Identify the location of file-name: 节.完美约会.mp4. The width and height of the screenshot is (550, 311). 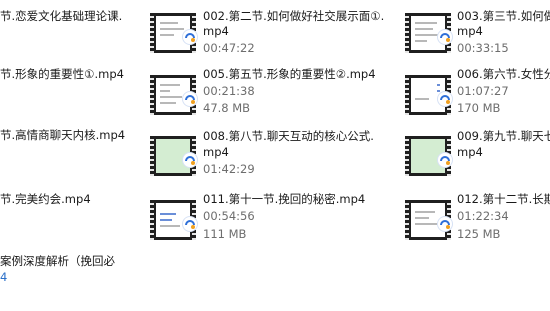
(45, 199).